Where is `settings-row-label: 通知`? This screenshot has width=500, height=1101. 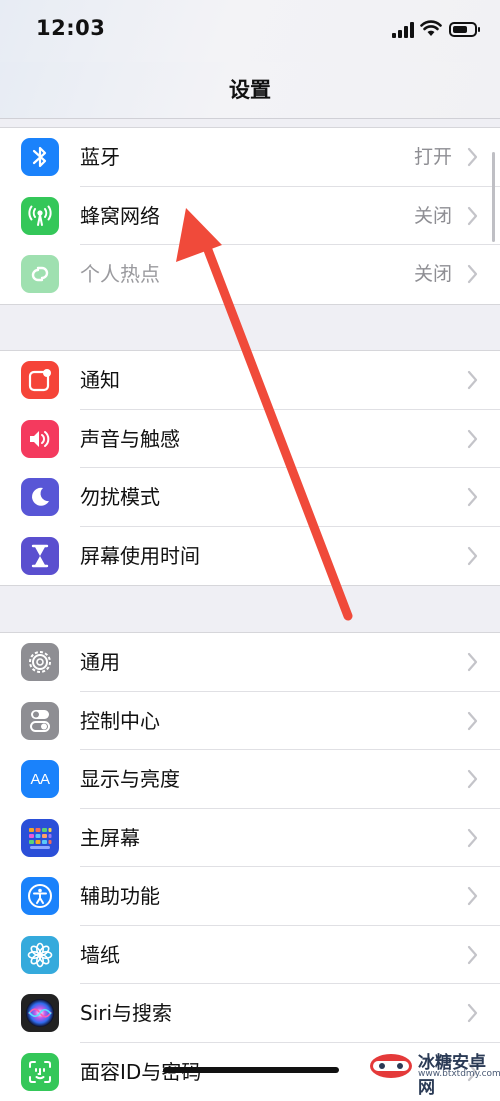
settings-row-label: 通知 is located at coordinates (100, 380).